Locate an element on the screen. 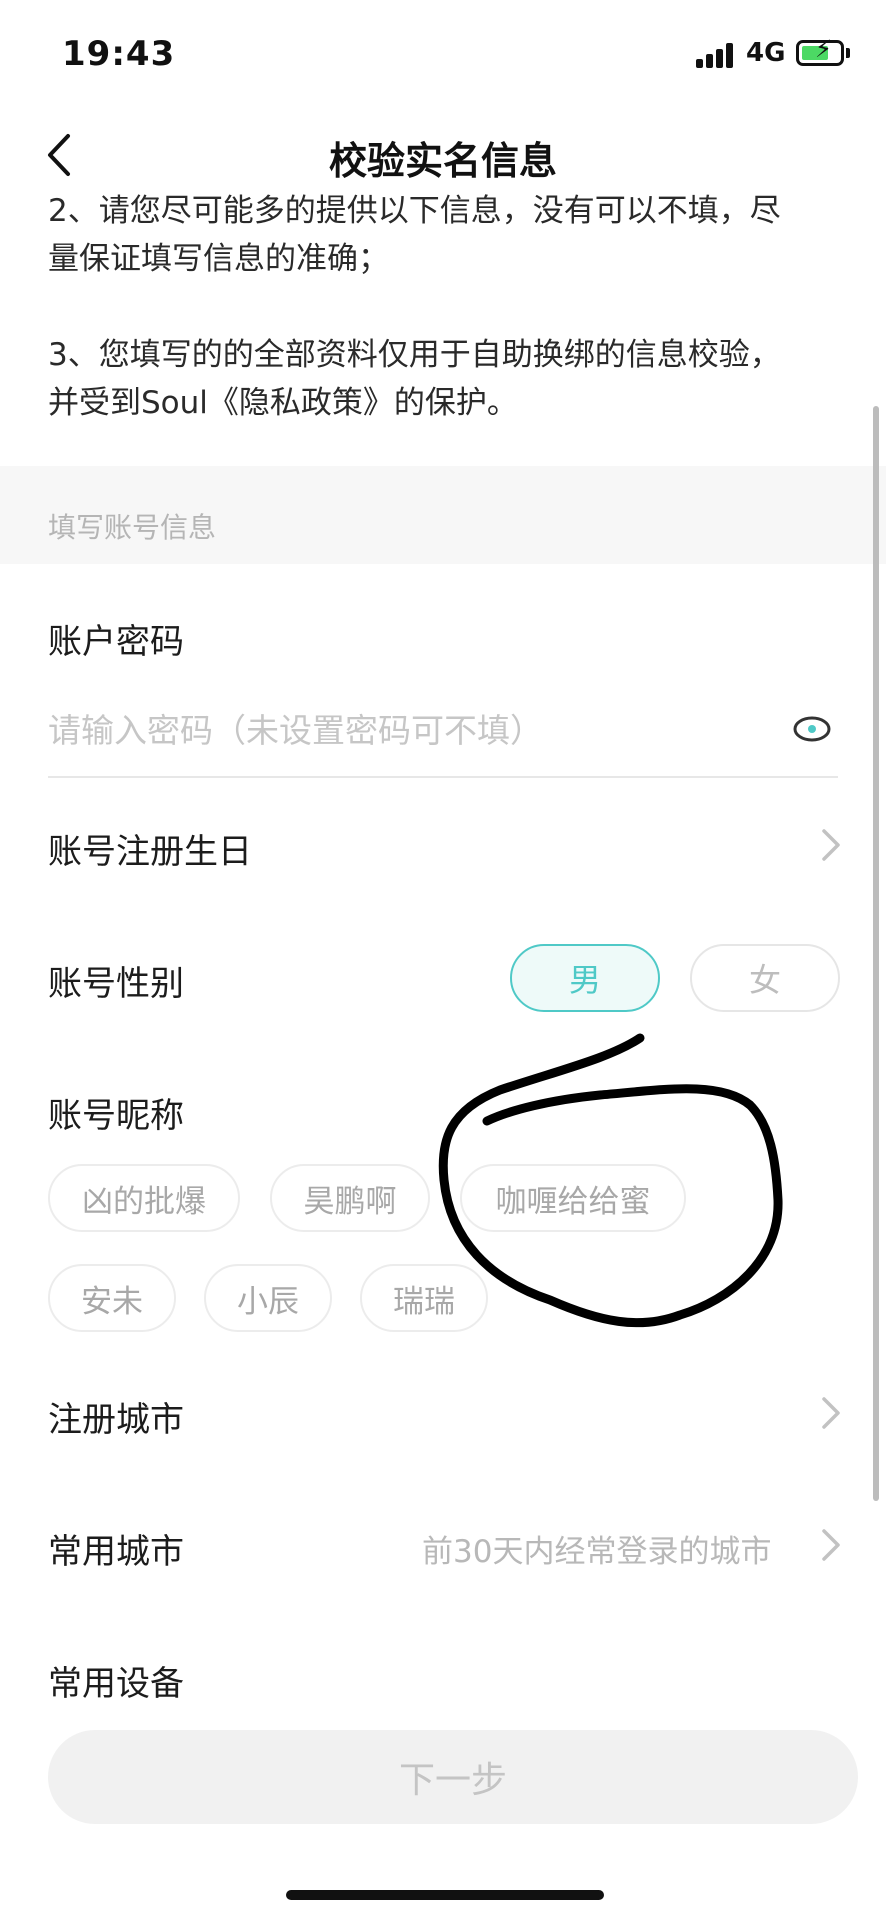 This screenshot has height=1920, width=886. battery-cap is located at coordinates (848, 53).